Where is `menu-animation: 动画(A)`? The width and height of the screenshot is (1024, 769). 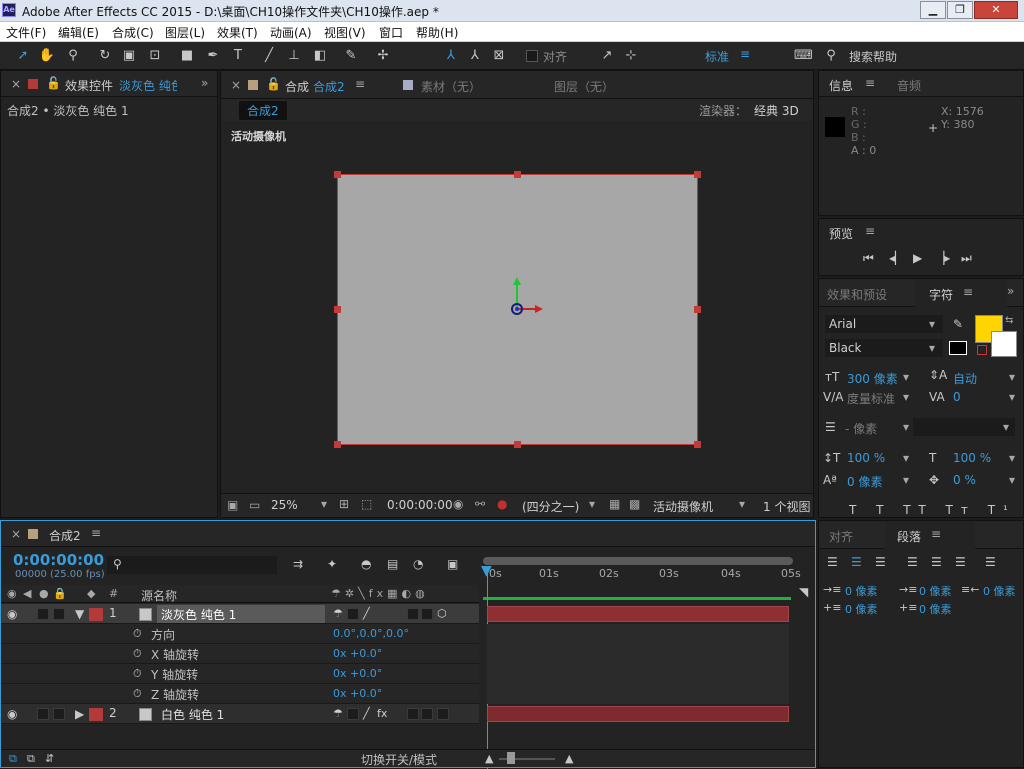 menu-animation: 动画(A) is located at coordinates (291, 32).